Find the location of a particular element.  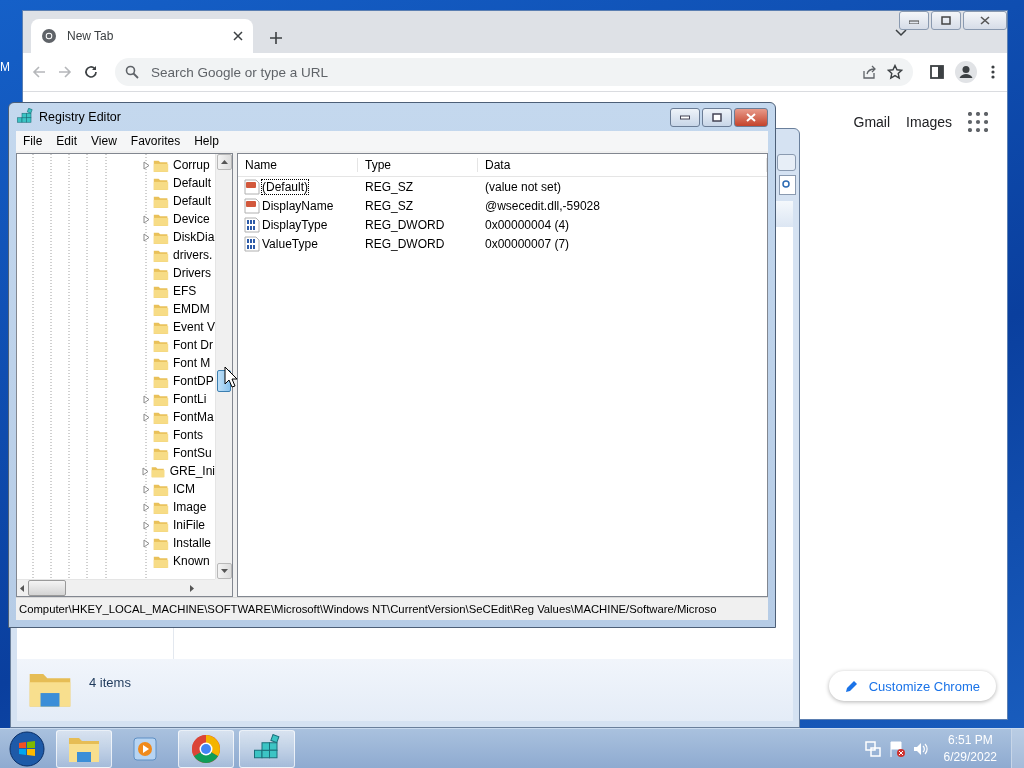

clock-time: 6:51 PM is located at coordinates (970, 740).